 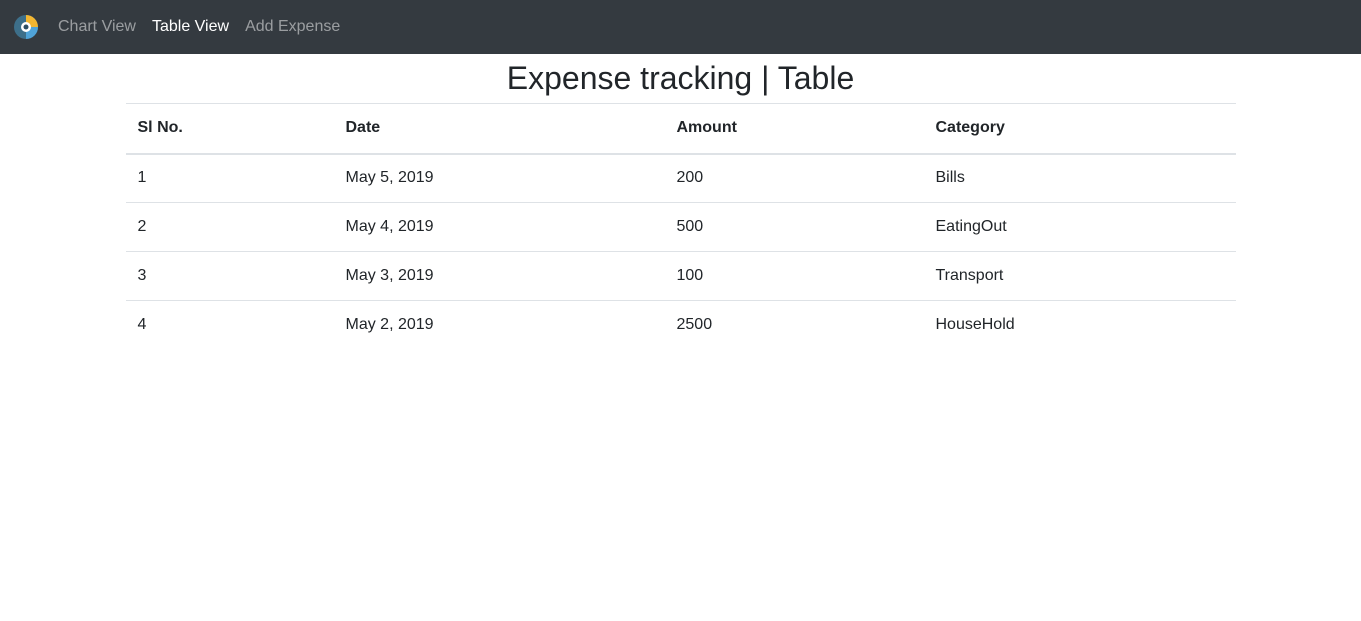 I want to click on table-header-row: Sl No. Date Amount Category, so click(x=680, y=129).